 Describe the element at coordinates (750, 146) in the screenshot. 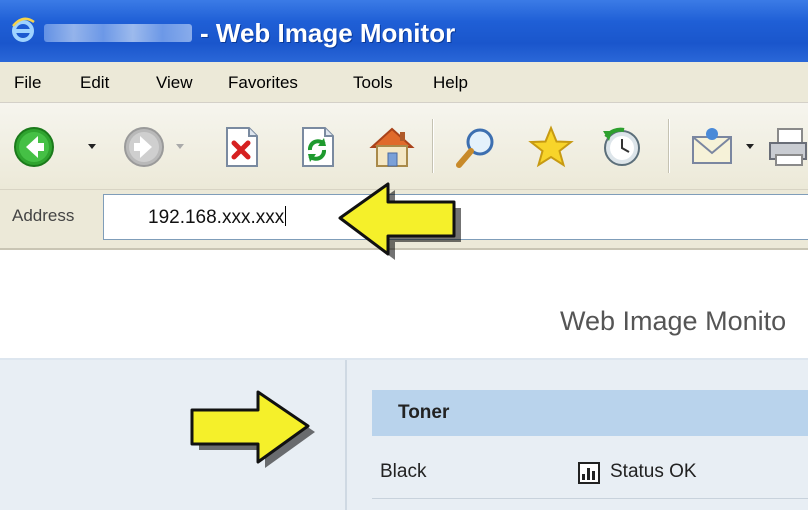

I see `mail-dropdown-icon` at that location.